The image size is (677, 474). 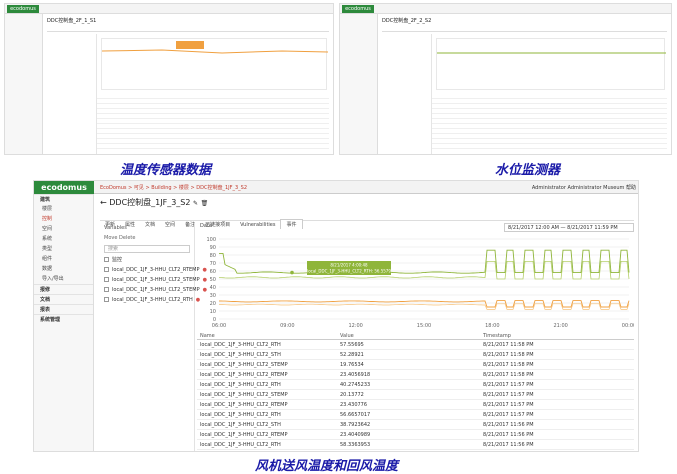 I want to click on header-timestamp: Timestamp, so click(x=553, y=336).